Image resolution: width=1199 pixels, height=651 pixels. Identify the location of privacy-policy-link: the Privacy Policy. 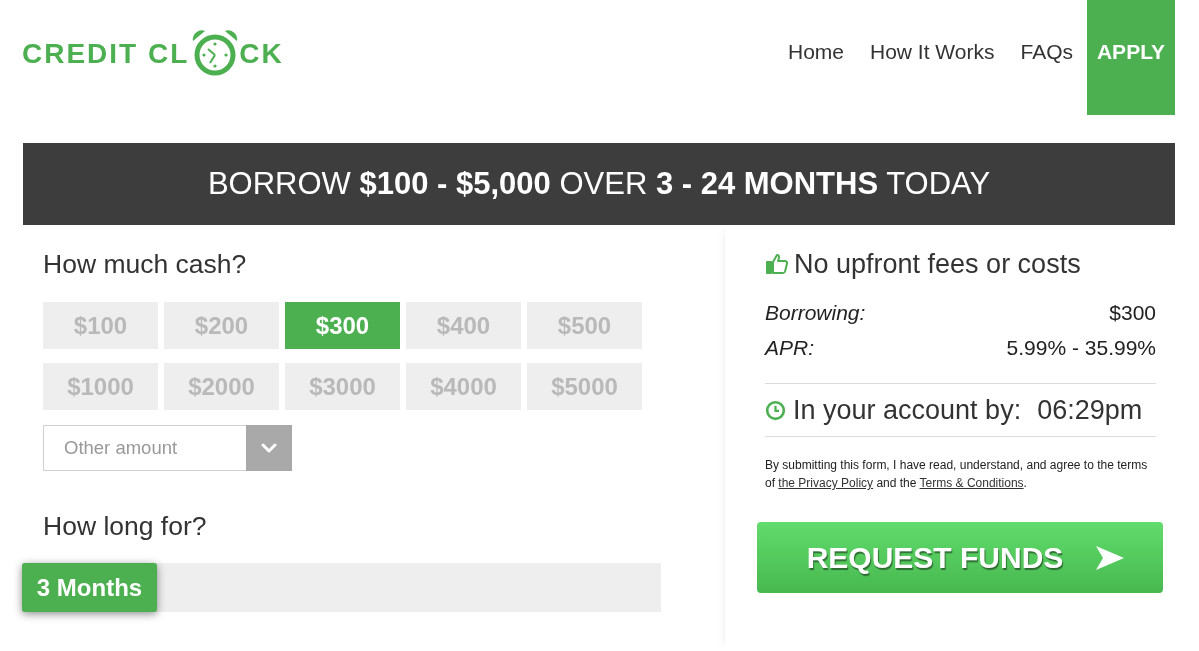
(826, 483).